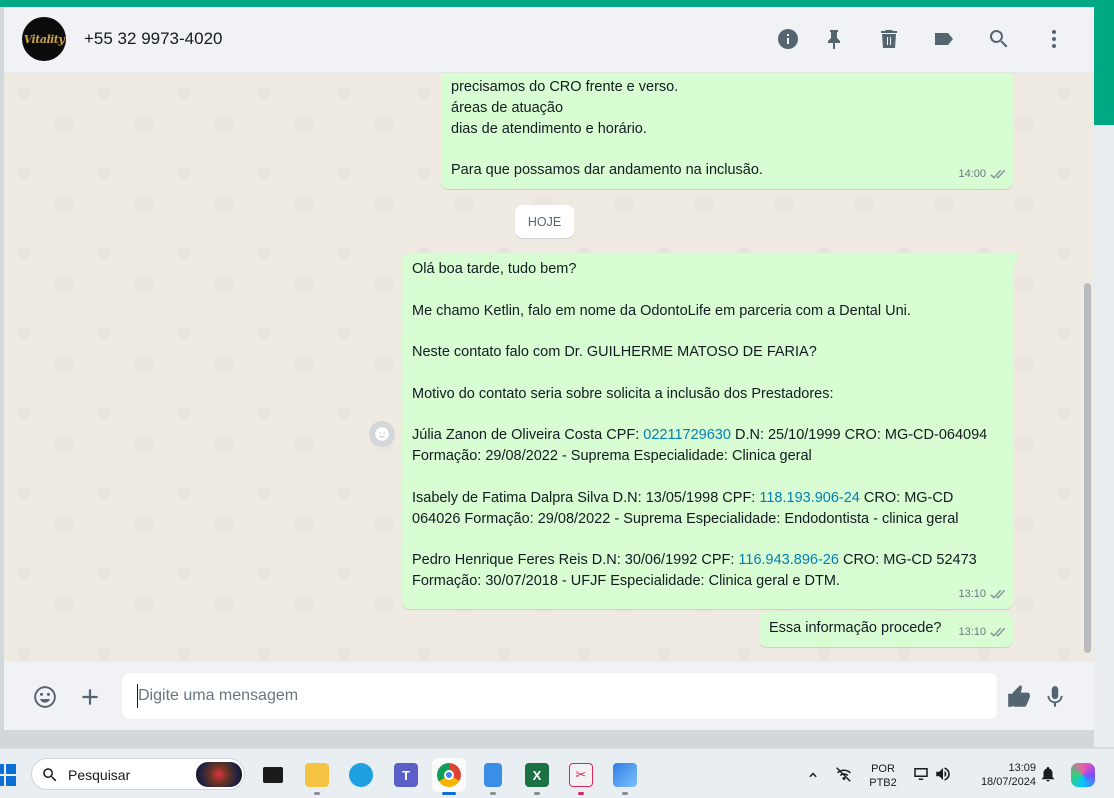  Describe the element at coordinates (1083, 775) in the screenshot. I see `copilot-icon` at that location.